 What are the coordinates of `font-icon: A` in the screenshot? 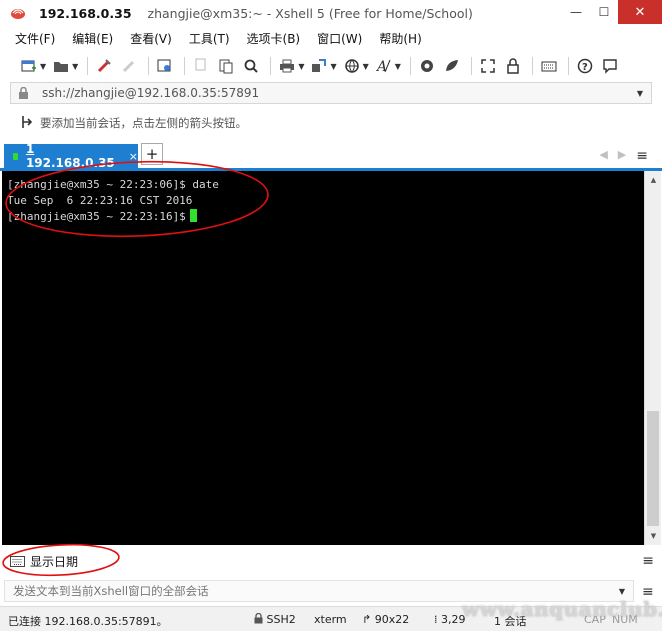 It's located at (384, 66).